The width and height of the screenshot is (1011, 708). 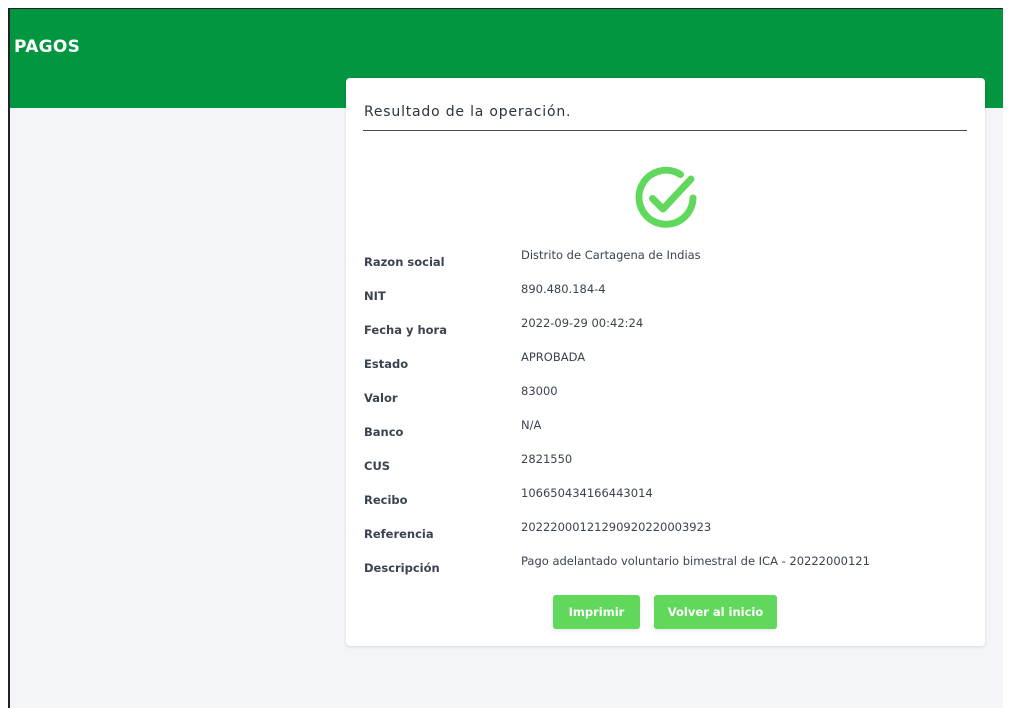 I want to click on detail-value: Distrito de Cartagena de Indias, so click(x=611, y=255).